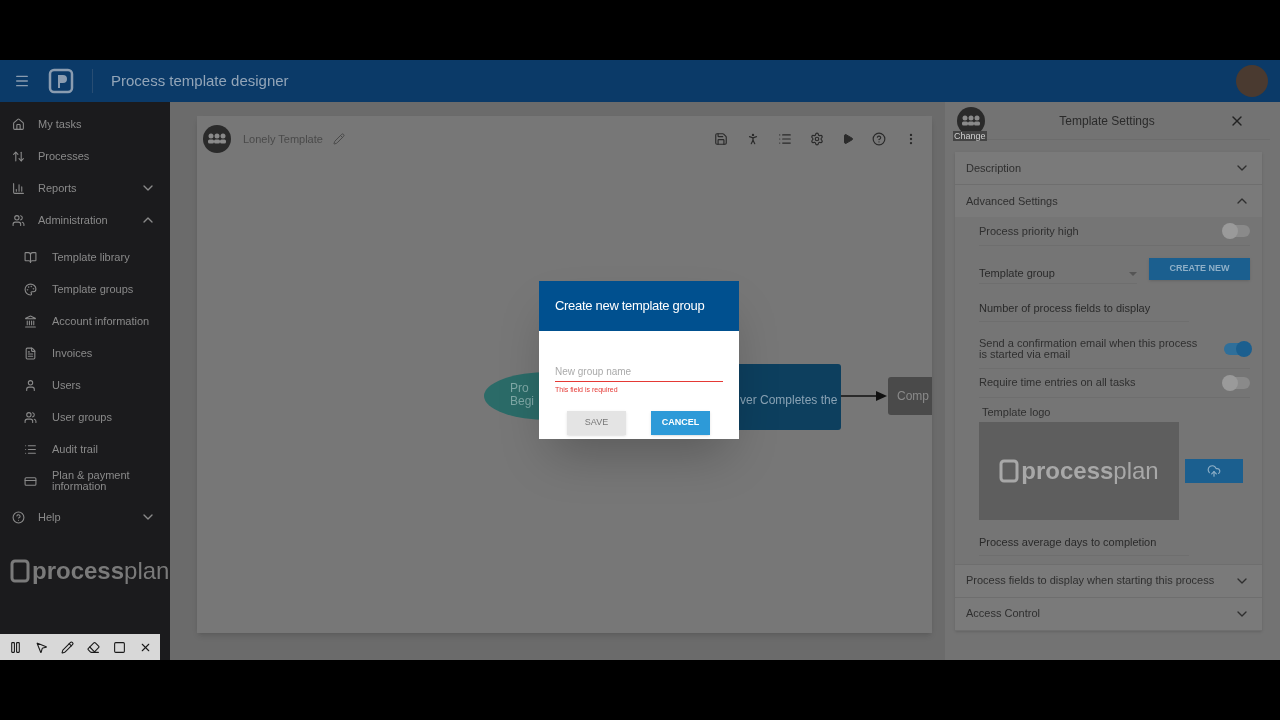  Describe the element at coordinates (1090, 471) in the screenshot. I see `logo-wordmark: processplan` at that location.